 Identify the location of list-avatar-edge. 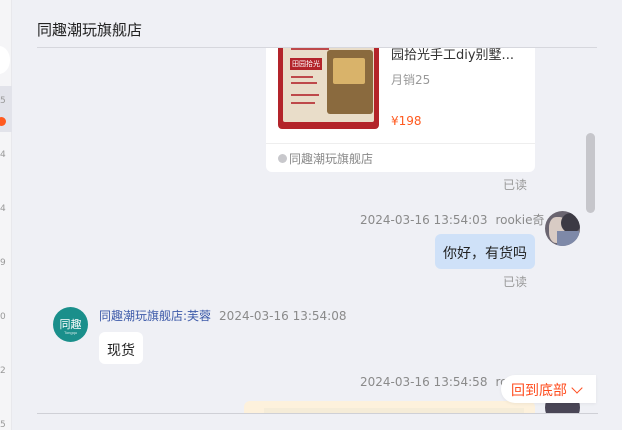
(5, 60).